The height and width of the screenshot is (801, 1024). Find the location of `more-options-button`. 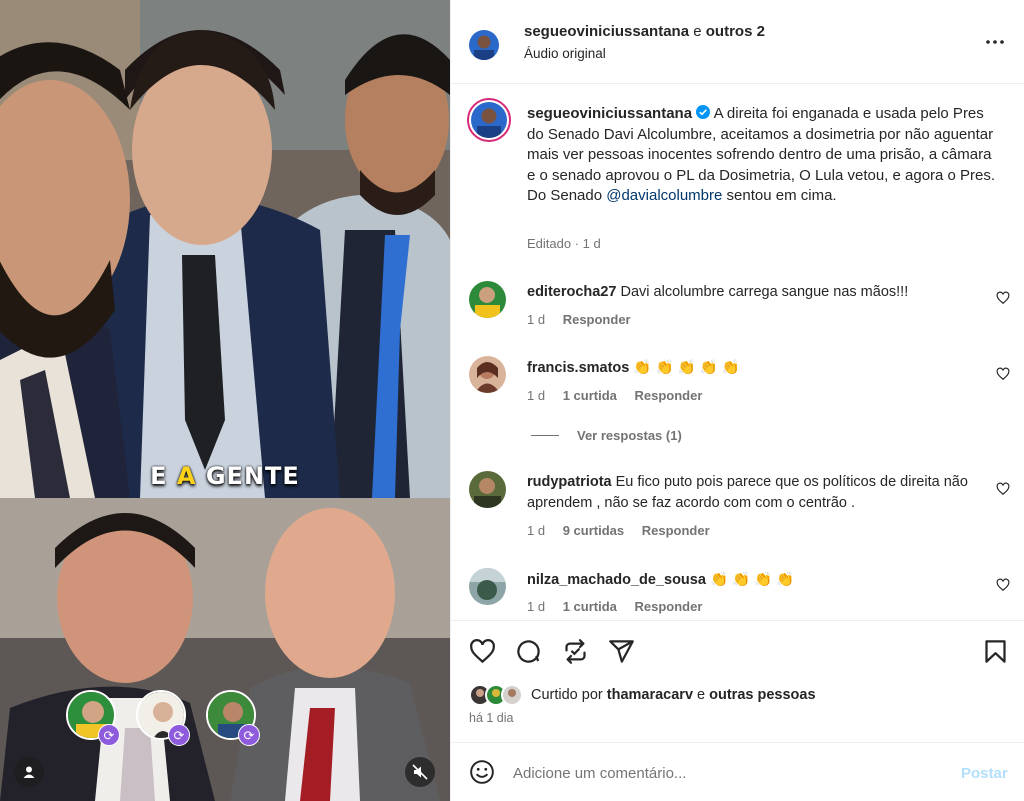

more-options-button is located at coordinates (995, 42).